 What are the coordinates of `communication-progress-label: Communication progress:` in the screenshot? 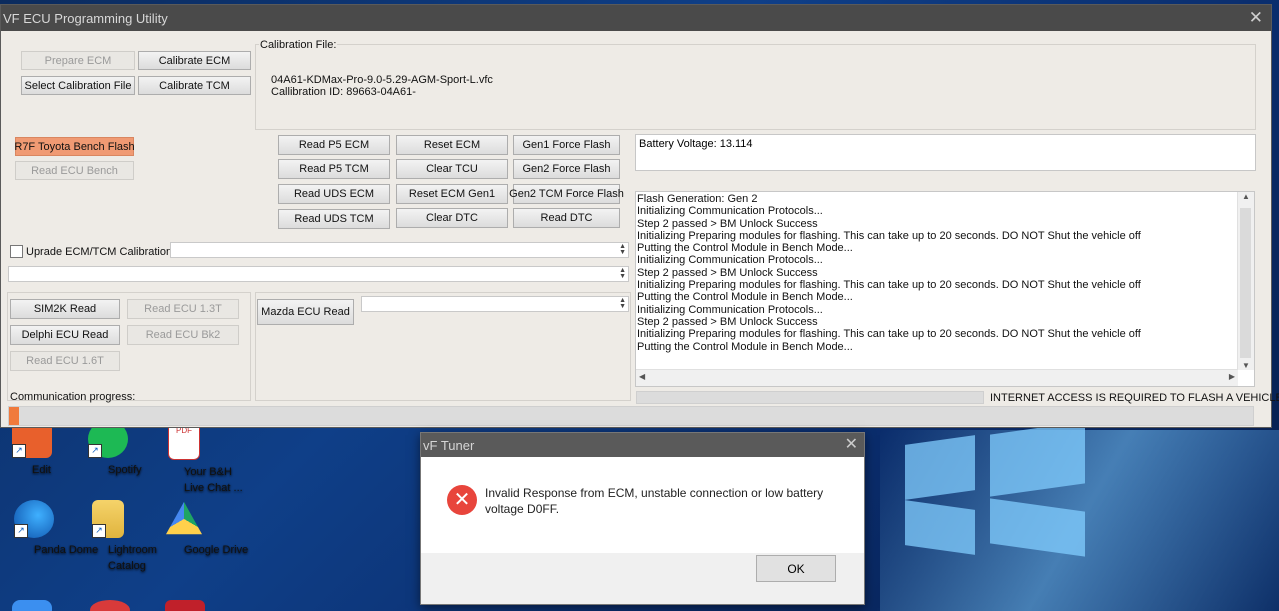 It's located at (73, 397).